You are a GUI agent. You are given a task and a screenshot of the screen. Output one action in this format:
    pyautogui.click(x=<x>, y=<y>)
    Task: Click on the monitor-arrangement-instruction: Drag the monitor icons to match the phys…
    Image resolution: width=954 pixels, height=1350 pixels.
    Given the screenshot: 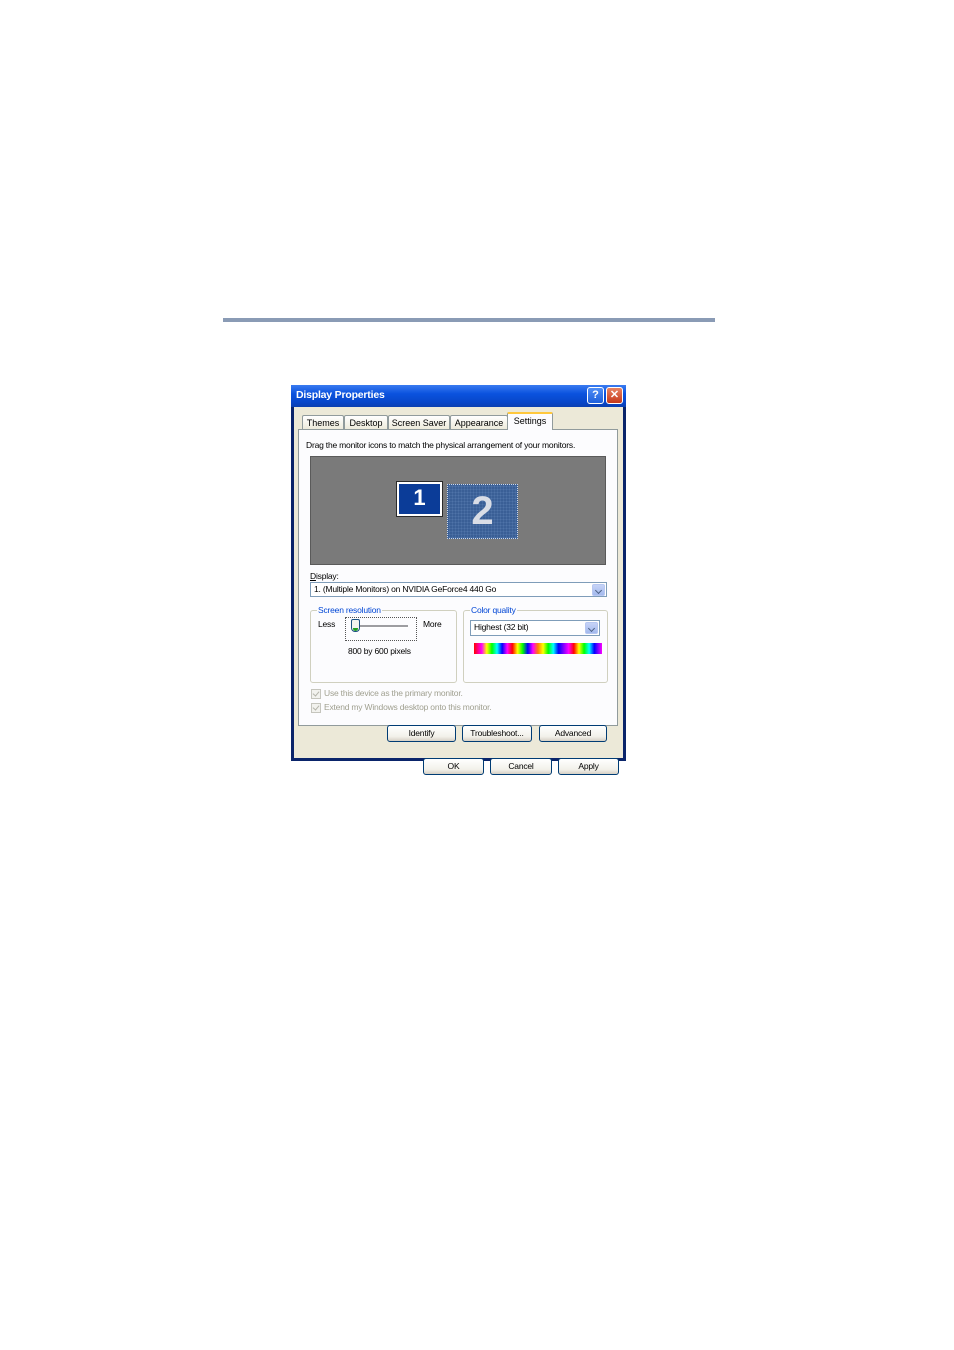 What is the action you would take?
    pyautogui.click(x=441, y=445)
    